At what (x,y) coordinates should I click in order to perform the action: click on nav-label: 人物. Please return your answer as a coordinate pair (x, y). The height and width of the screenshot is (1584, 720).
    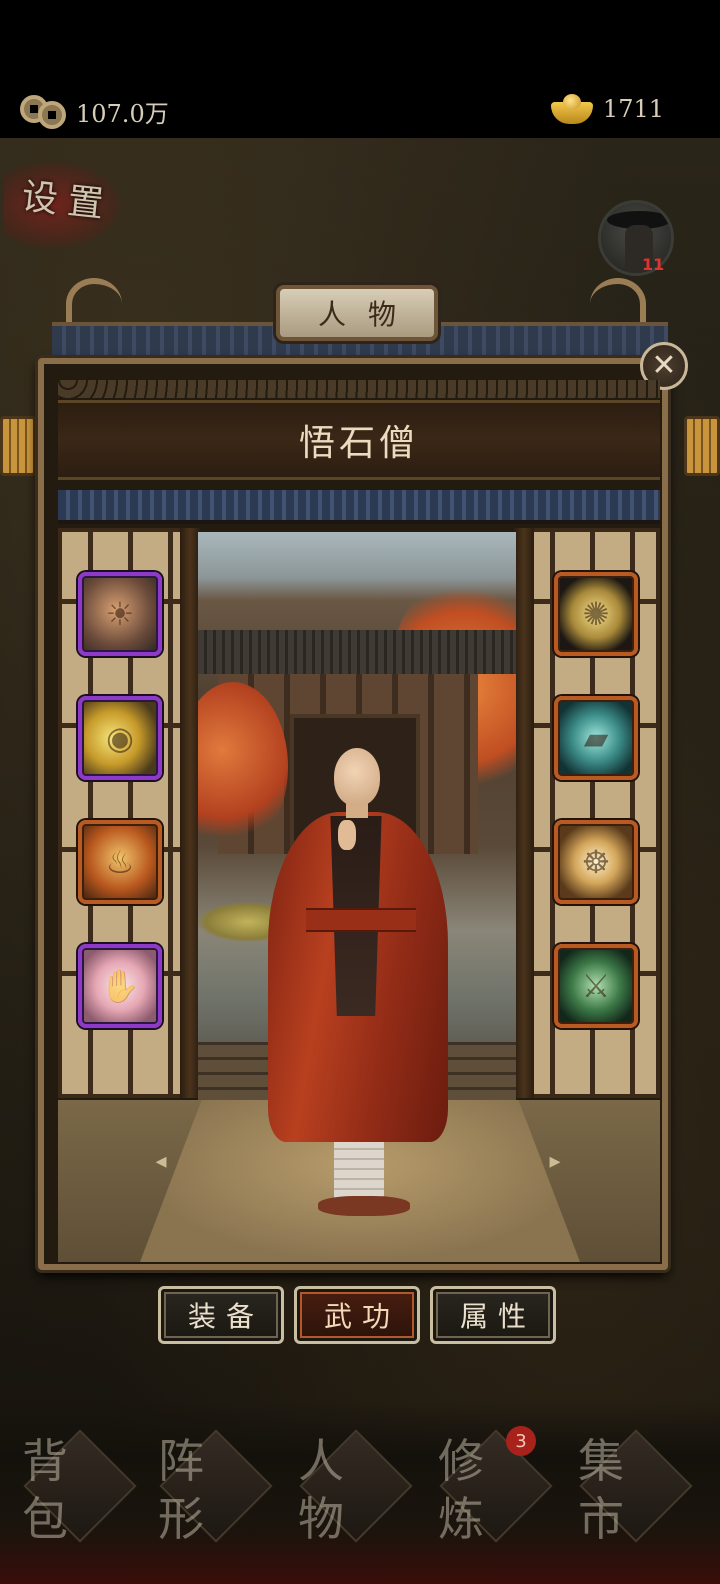
    Looking at the image, I should click on (336, 1490).